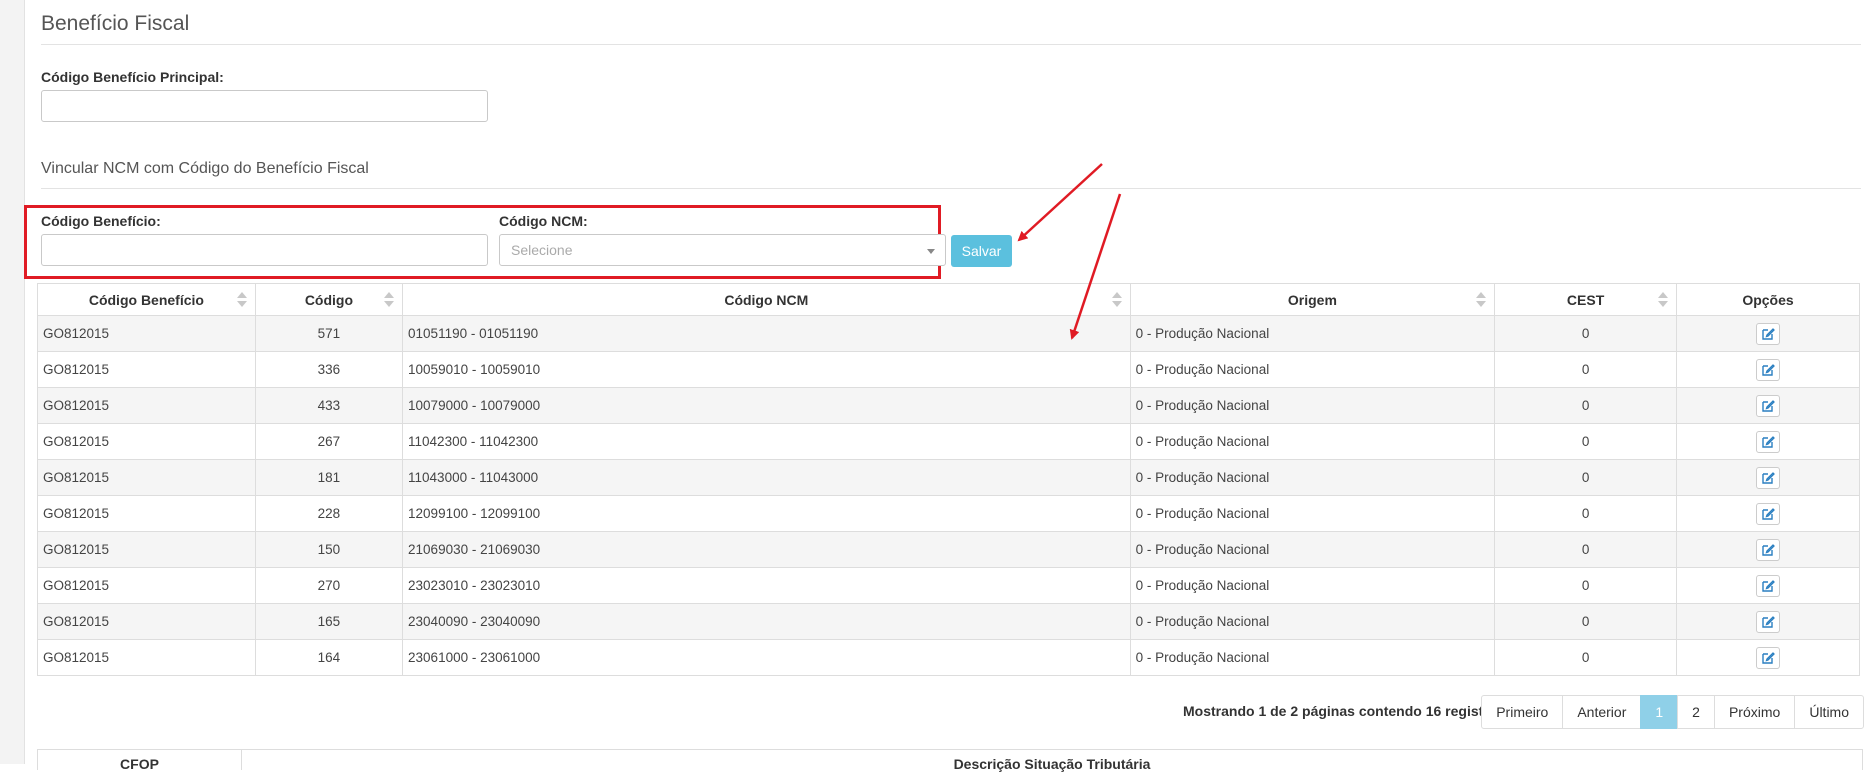  I want to click on pagination-page-1: 1, so click(1659, 712).